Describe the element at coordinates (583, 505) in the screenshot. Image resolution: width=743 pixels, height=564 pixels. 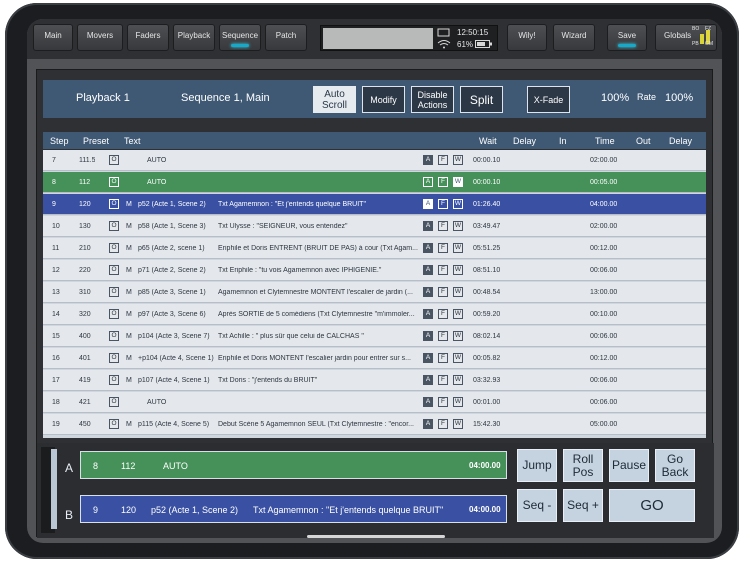
I see `seq-plus-button: Seq +` at that location.